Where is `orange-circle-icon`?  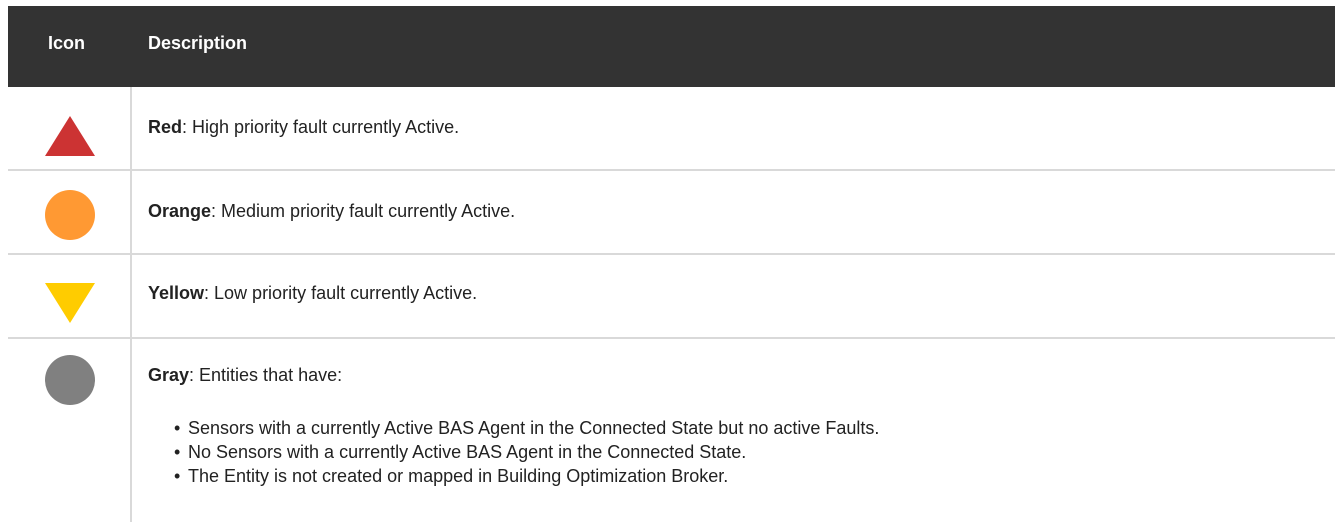 orange-circle-icon is located at coordinates (70, 215).